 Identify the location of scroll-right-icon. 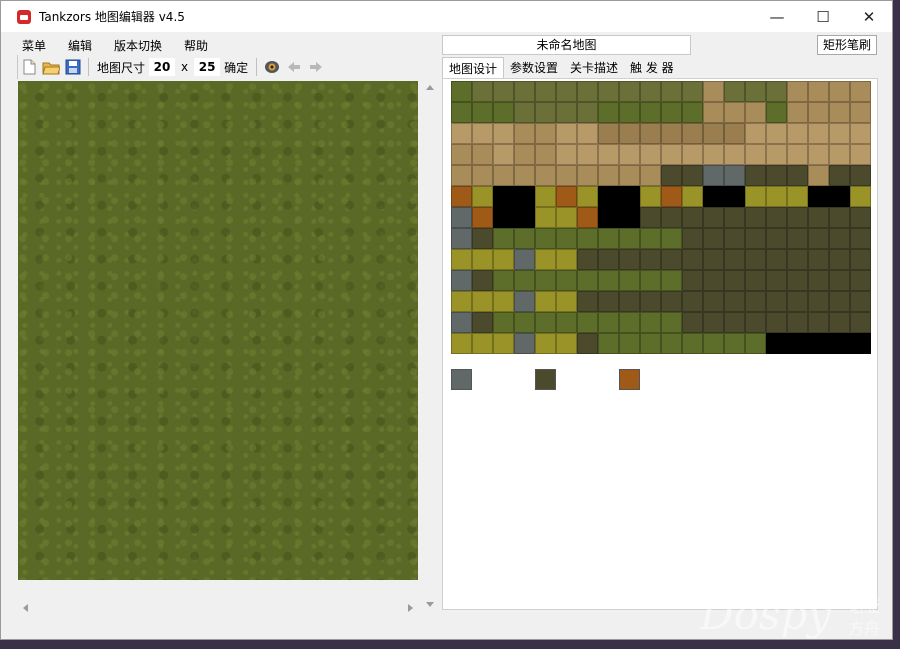
(410, 608).